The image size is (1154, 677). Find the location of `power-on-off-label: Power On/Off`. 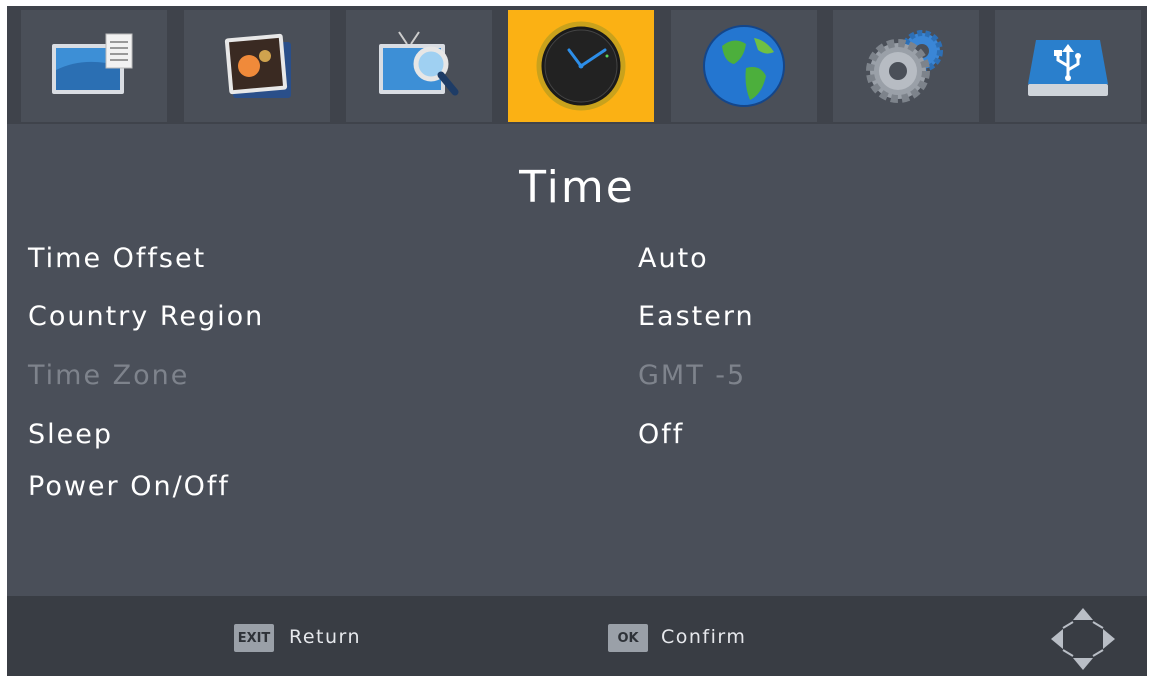

power-on-off-label: Power On/Off is located at coordinates (129, 486).